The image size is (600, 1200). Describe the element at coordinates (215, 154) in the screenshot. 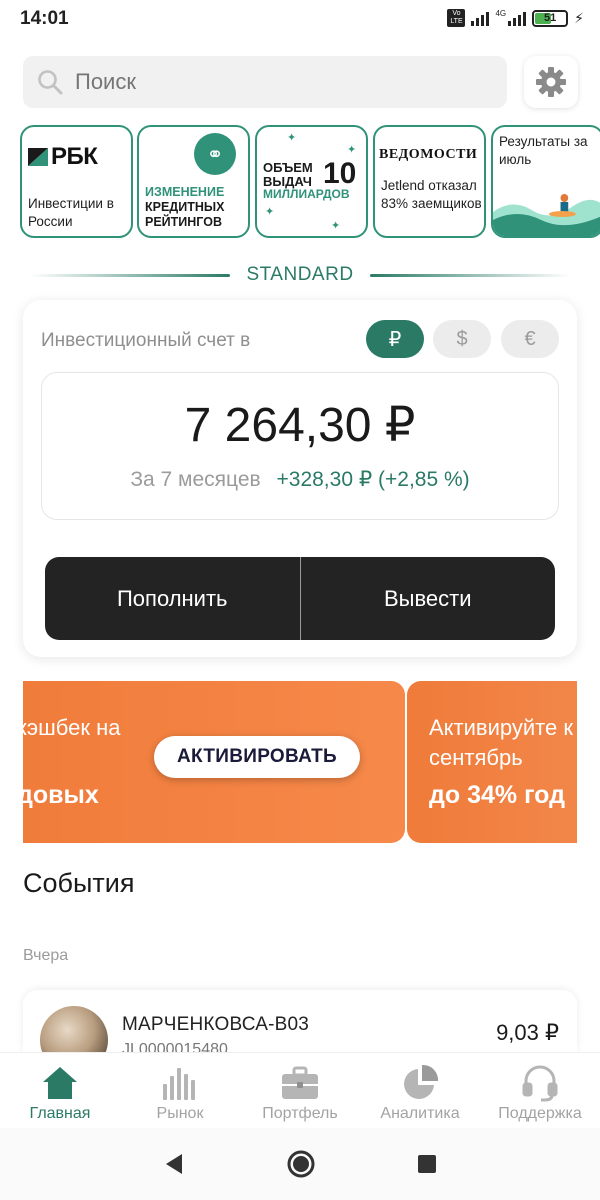

I see `rating-change-icon: ⚭` at that location.